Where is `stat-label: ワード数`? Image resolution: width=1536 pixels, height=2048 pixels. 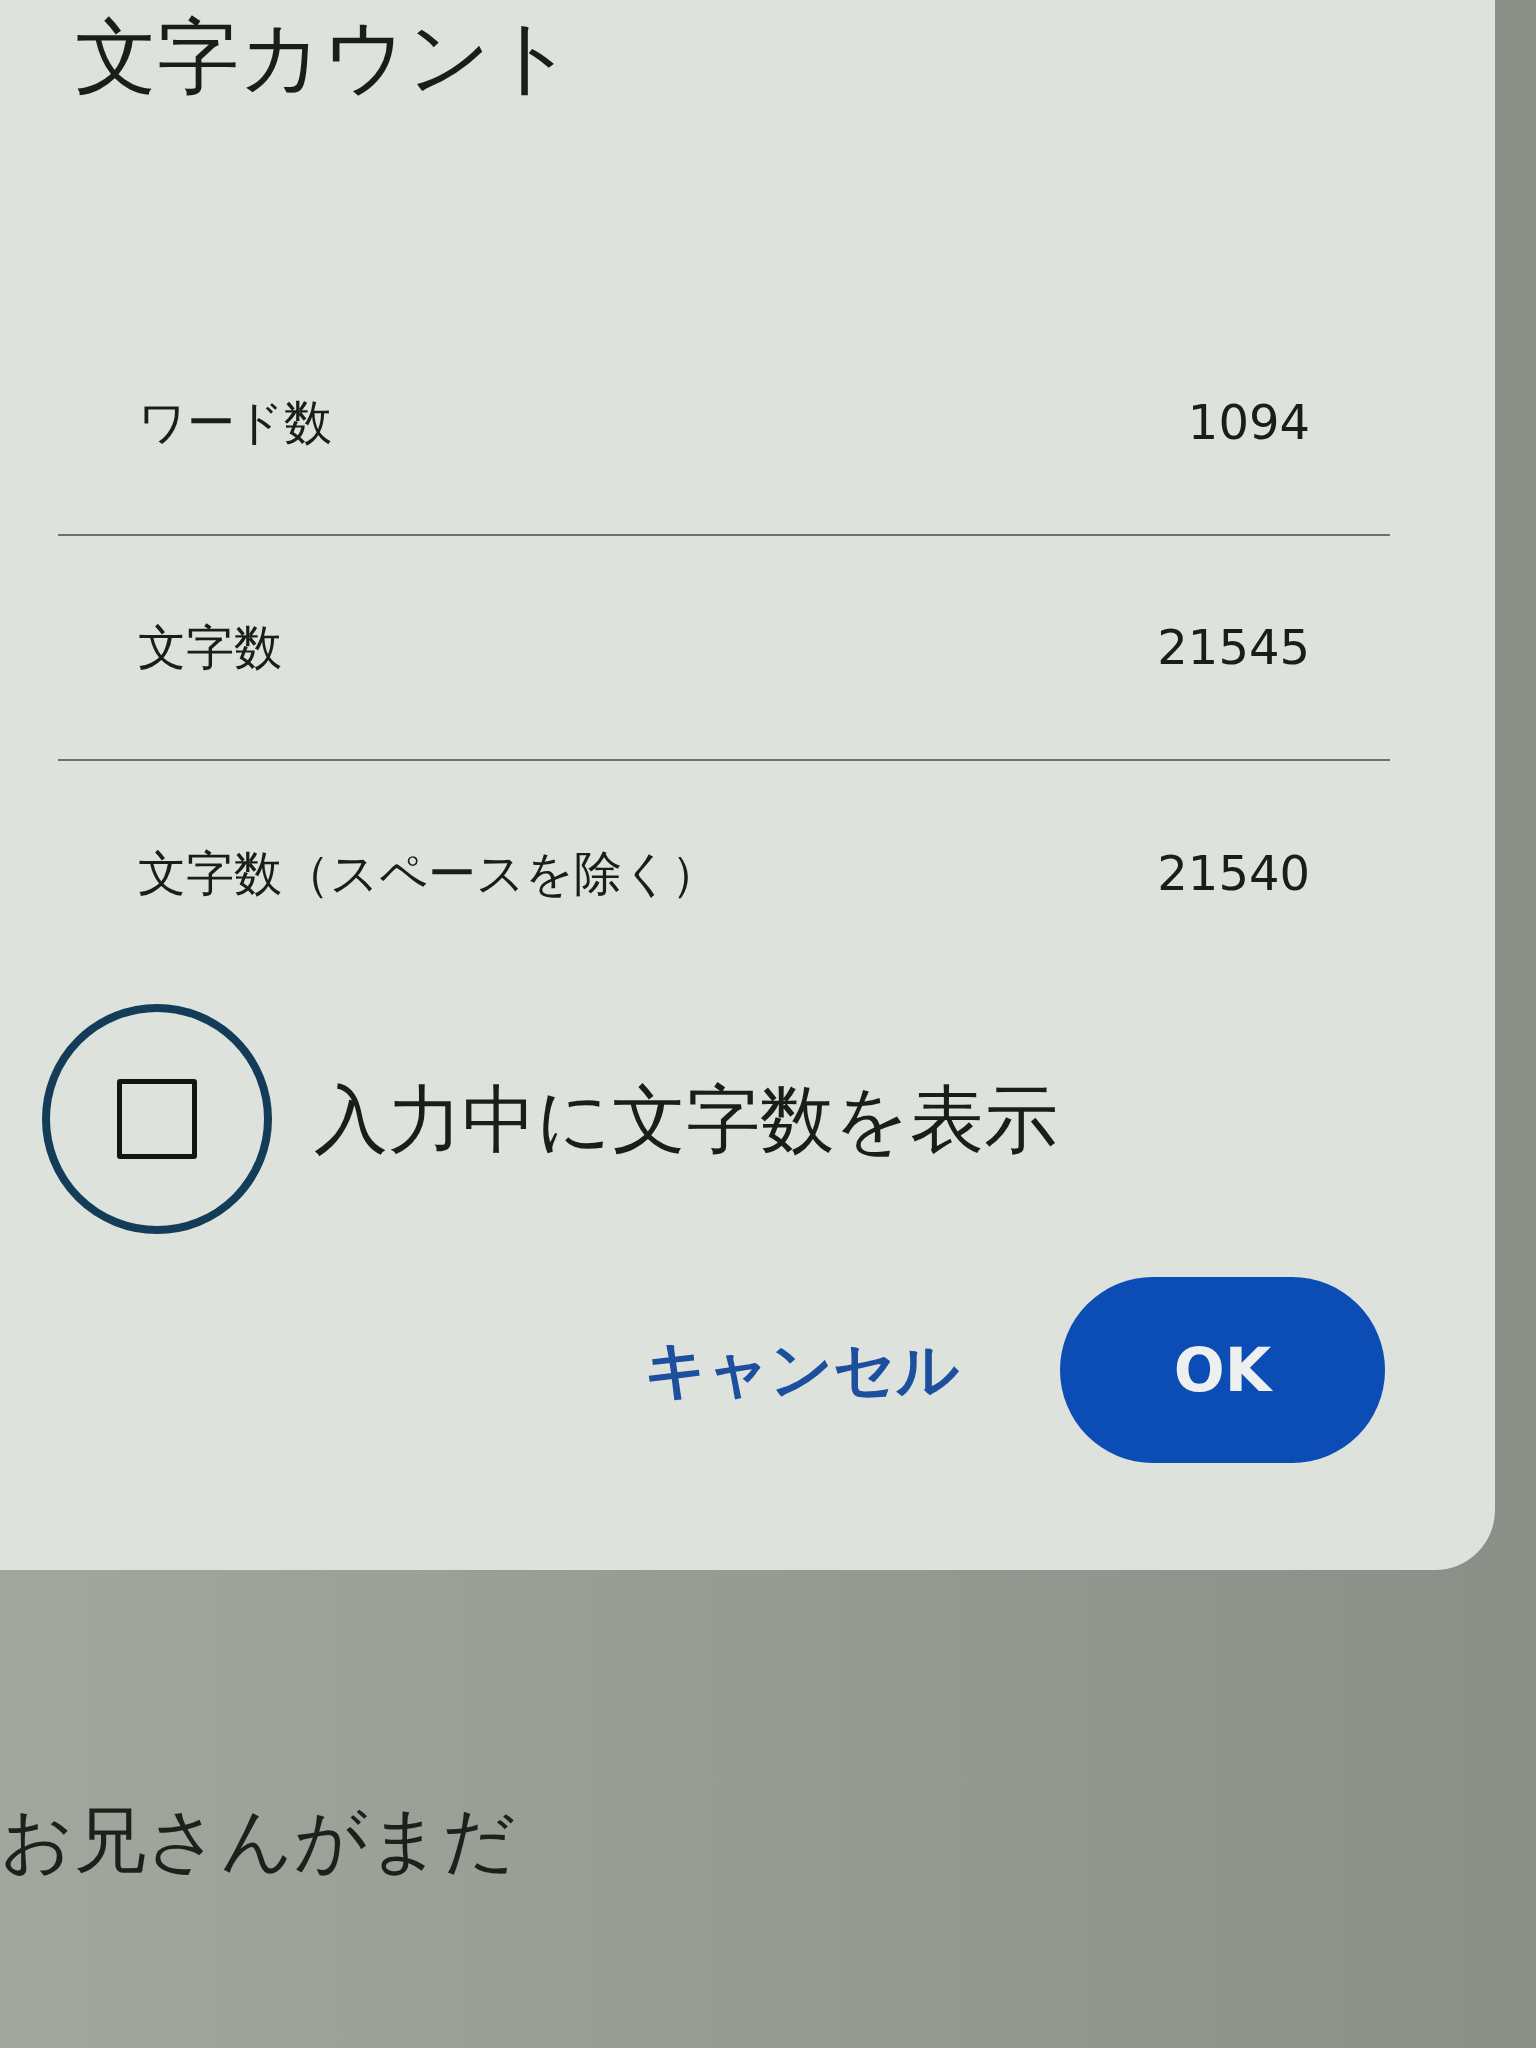 stat-label: ワード数 is located at coordinates (235, 423).